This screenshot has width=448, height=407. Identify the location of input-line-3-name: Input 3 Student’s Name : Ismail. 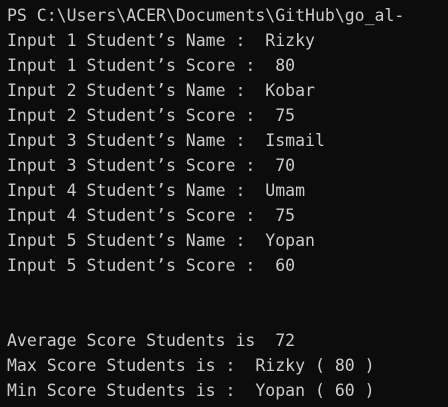
(166, 140).